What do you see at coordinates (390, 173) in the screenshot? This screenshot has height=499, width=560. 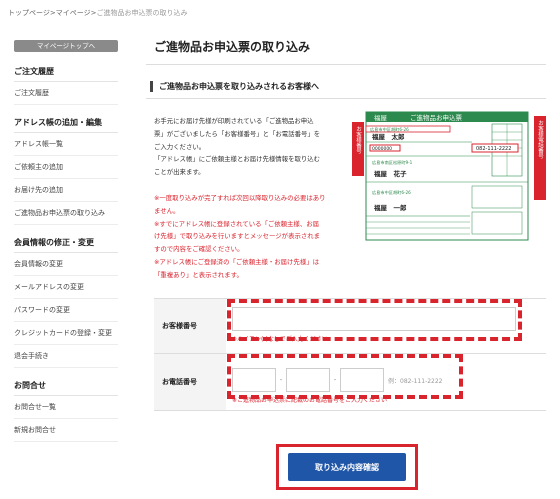 I see `coupon-name-2: 福屋 花子` at bounding box center [390, 173].